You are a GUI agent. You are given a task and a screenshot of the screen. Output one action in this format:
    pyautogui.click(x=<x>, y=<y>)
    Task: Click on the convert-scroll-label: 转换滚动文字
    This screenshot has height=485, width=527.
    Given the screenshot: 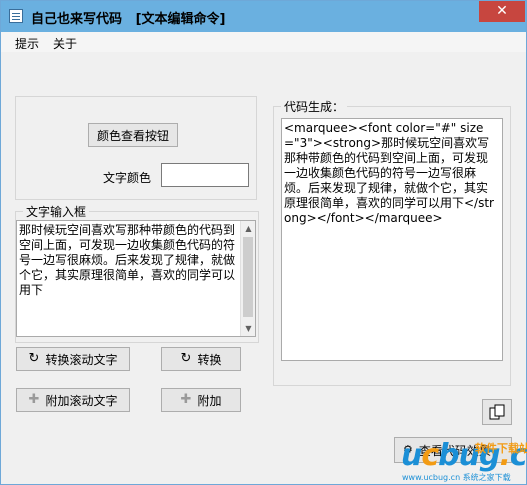 What is the action you would take?
    pyautogui.click(x=81, y=359)
    